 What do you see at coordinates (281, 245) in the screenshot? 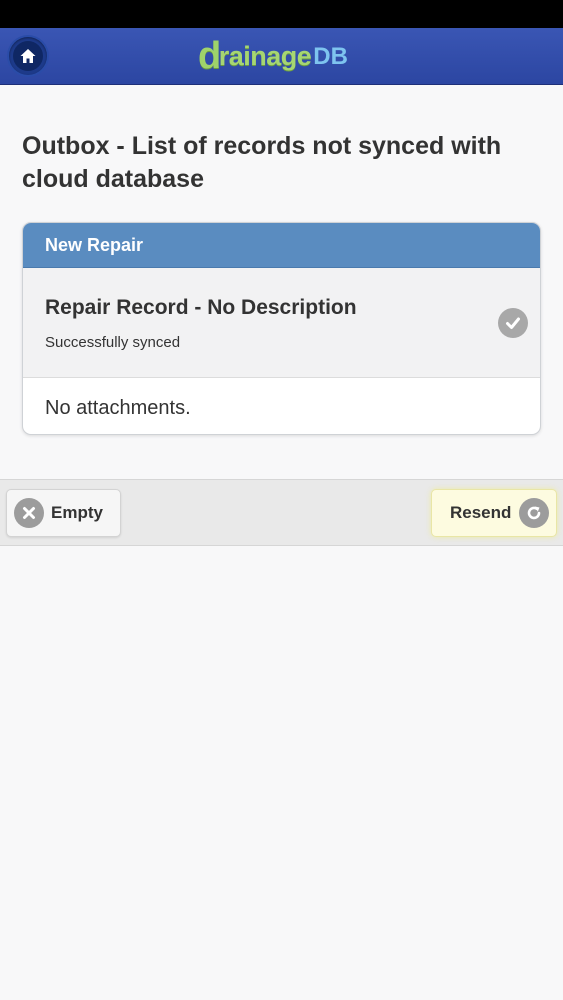
I see `card-header: New Repair` at bounding box center [281, 245].